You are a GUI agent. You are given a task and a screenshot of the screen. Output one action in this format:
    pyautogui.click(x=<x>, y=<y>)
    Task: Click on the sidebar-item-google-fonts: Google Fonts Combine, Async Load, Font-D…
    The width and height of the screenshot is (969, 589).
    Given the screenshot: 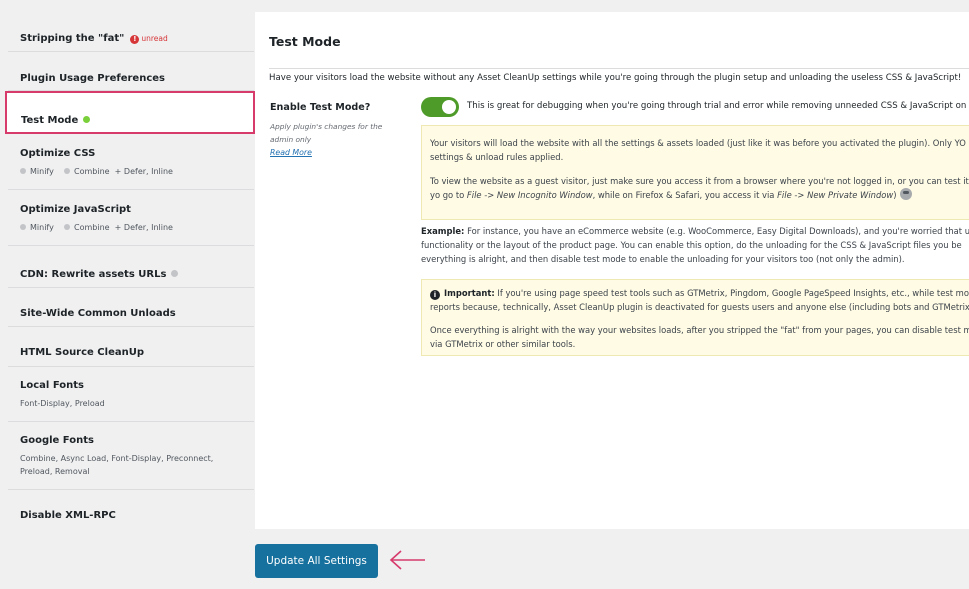 What is the action you would take?
    pyautogui.click(x=131, y=456)
    